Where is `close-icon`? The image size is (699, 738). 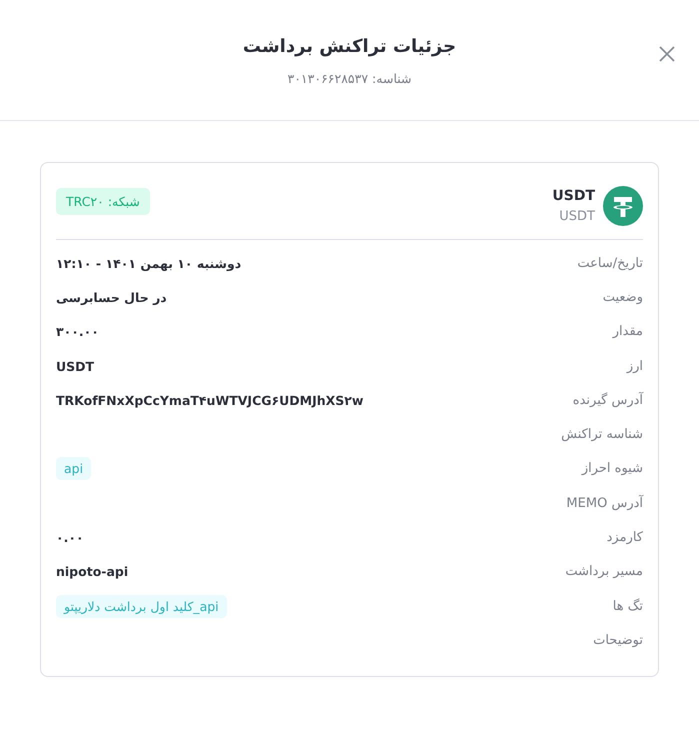 close-icon is located at coordinates (667, 54).